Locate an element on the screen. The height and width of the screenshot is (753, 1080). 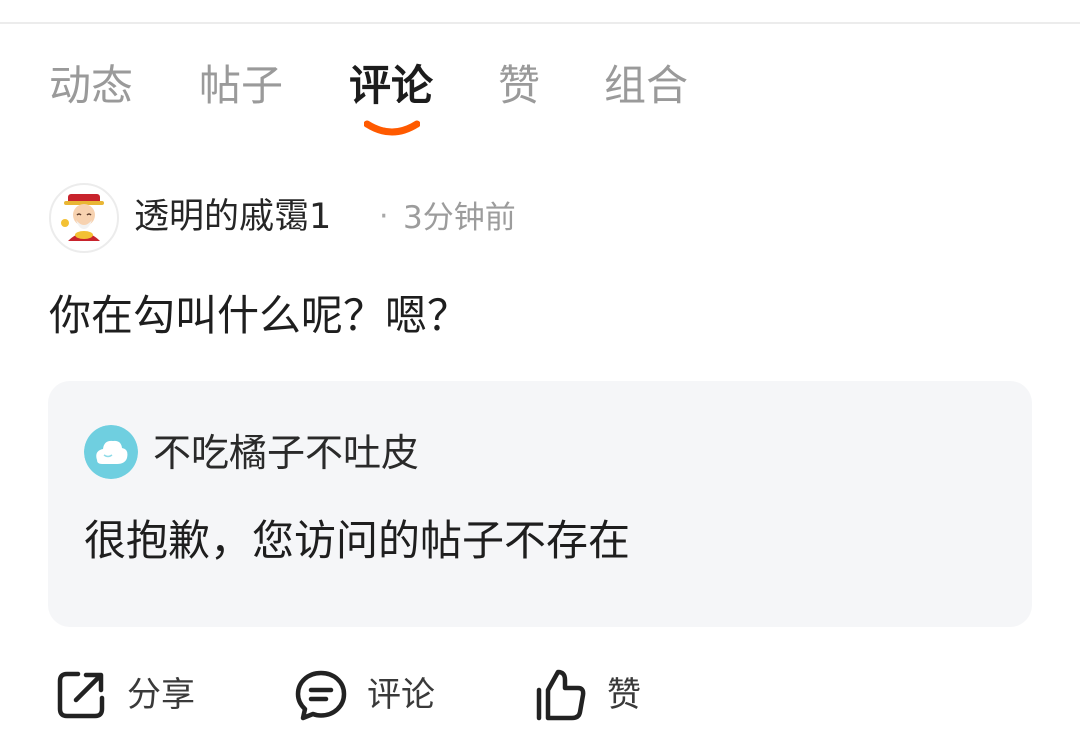
share-icon is located at coordinates (81, 695).